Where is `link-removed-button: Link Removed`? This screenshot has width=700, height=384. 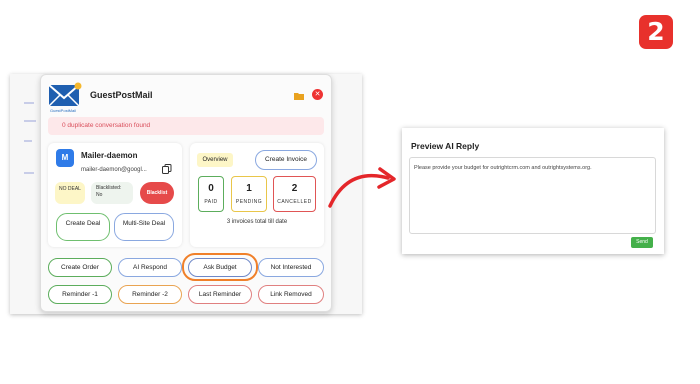
link-removed-button: Link Removed is located at coordinates (291, 294).